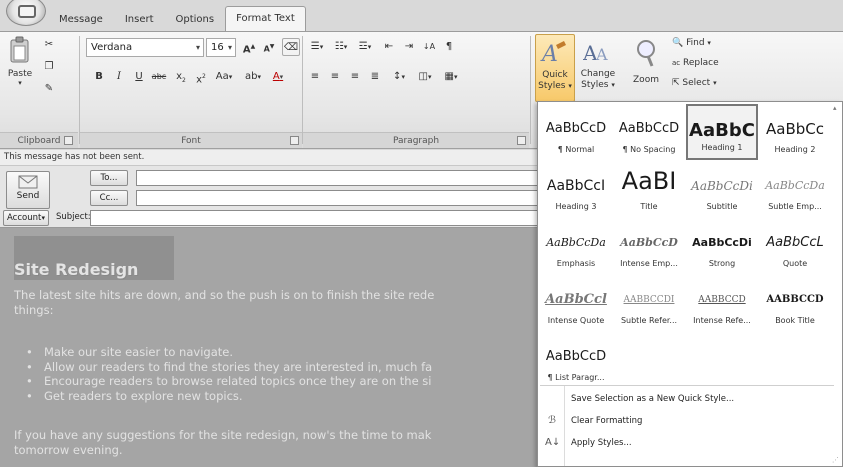 This screenshot has height=467, width=843. I want to click on tab-insert: Insert, so click(139, 23).